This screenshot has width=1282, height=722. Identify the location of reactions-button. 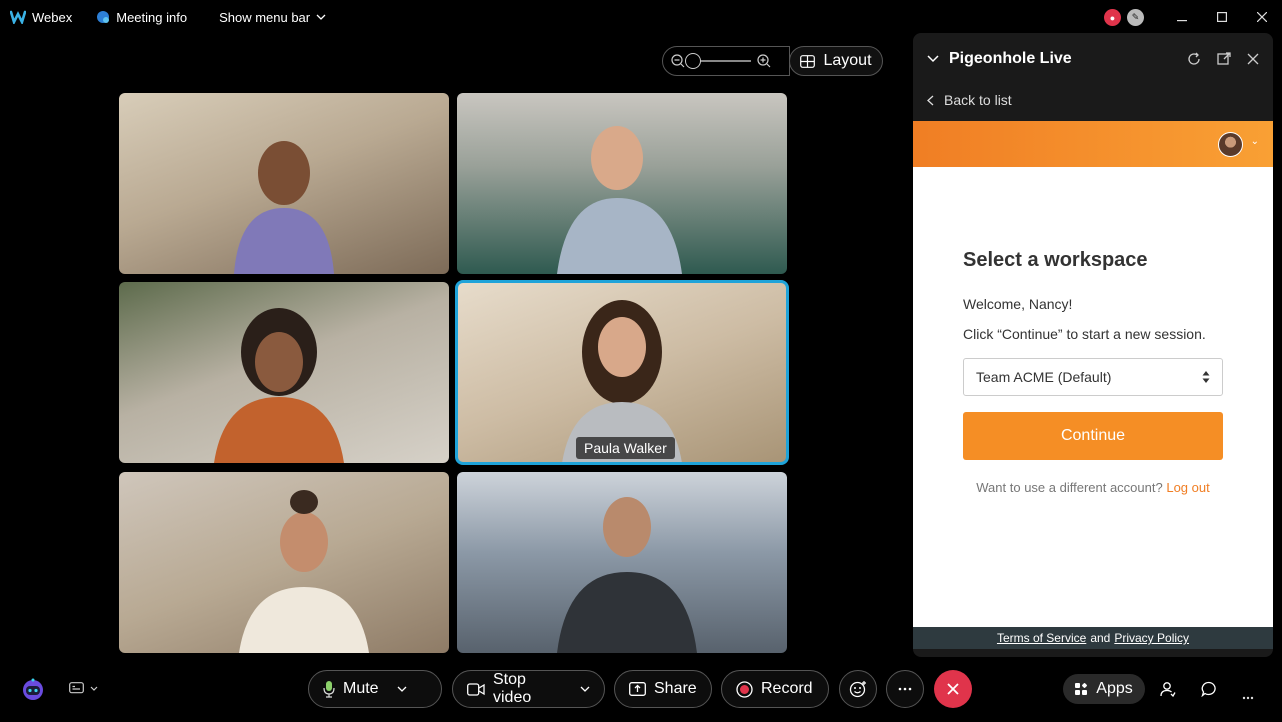
(858, 689).